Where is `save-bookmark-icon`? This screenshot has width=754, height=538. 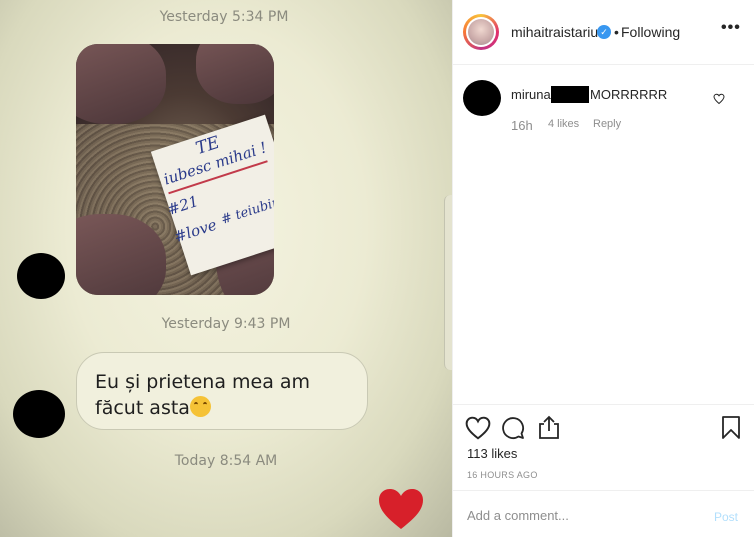 save-bookmark-icon is located at coordinates (731, 427).